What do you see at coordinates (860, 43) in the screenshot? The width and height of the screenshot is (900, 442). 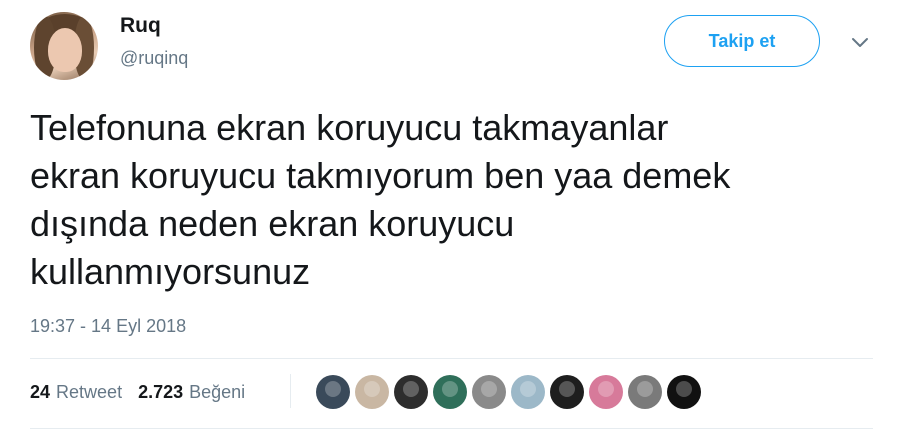 I see `chevron-down-icon` at bounding box center [860, 43].